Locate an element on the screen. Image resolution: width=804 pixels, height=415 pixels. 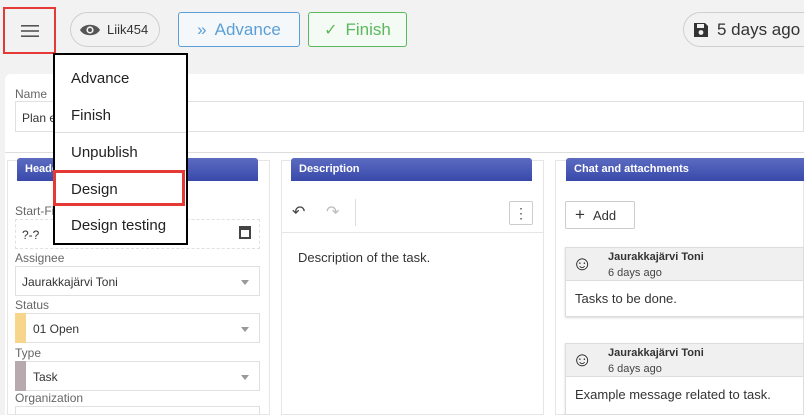
status-value: 01 Open is located at coordinates (56, 329).